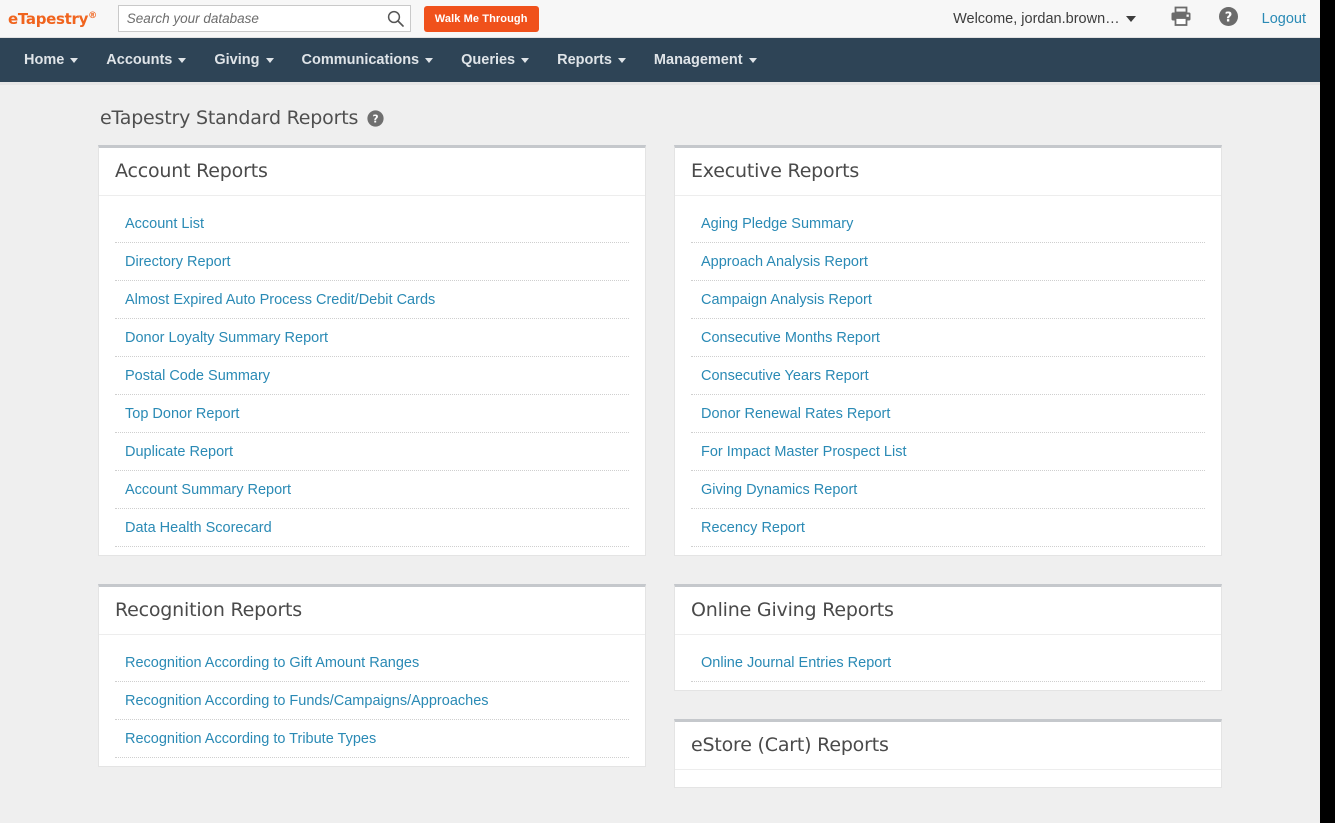 Image resolution: width=1335 pixels, height=823 pixels. I want to click on nav-label-giving: Giving, so click(237, 59).